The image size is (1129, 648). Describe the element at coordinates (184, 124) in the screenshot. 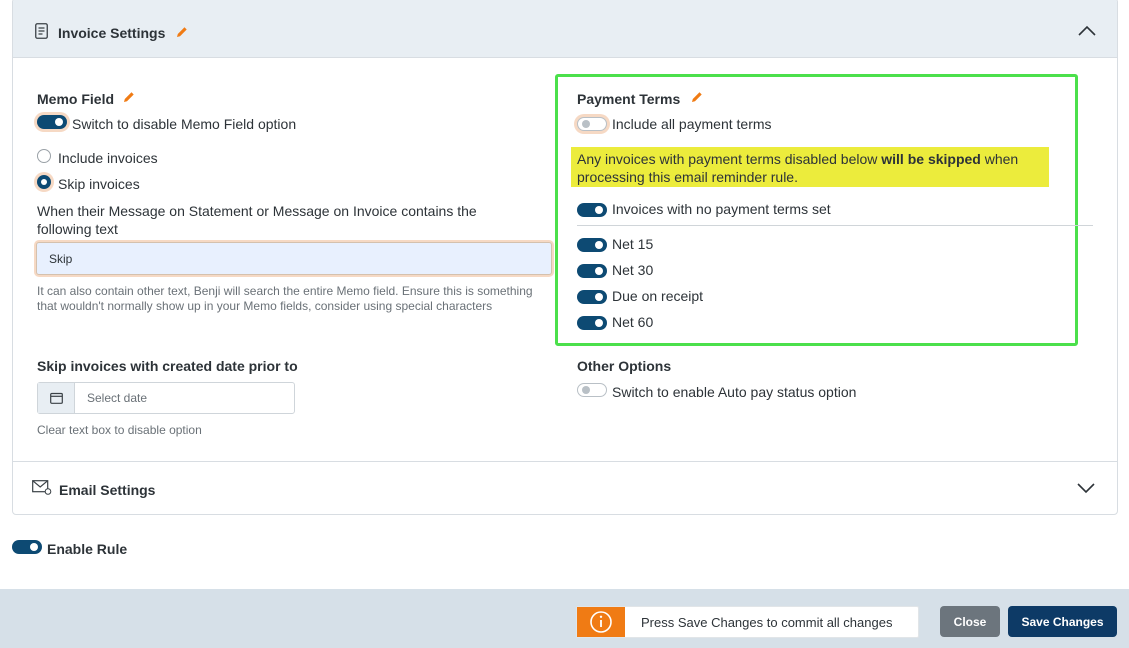

I see `memo-field-toggle-label: Switch to disable Memo Field option` at that location.